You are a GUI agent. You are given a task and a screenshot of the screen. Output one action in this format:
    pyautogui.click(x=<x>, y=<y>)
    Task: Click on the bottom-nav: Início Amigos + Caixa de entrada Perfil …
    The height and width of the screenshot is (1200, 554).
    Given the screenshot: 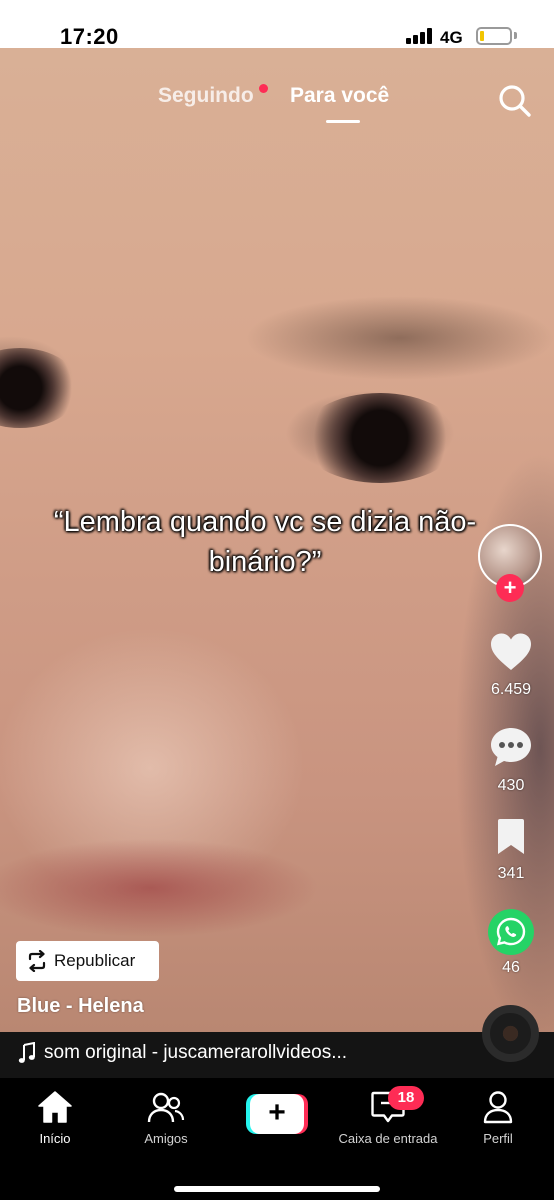 What is the action you would take?
    pyautogui.click(x=277, y=1139)
    